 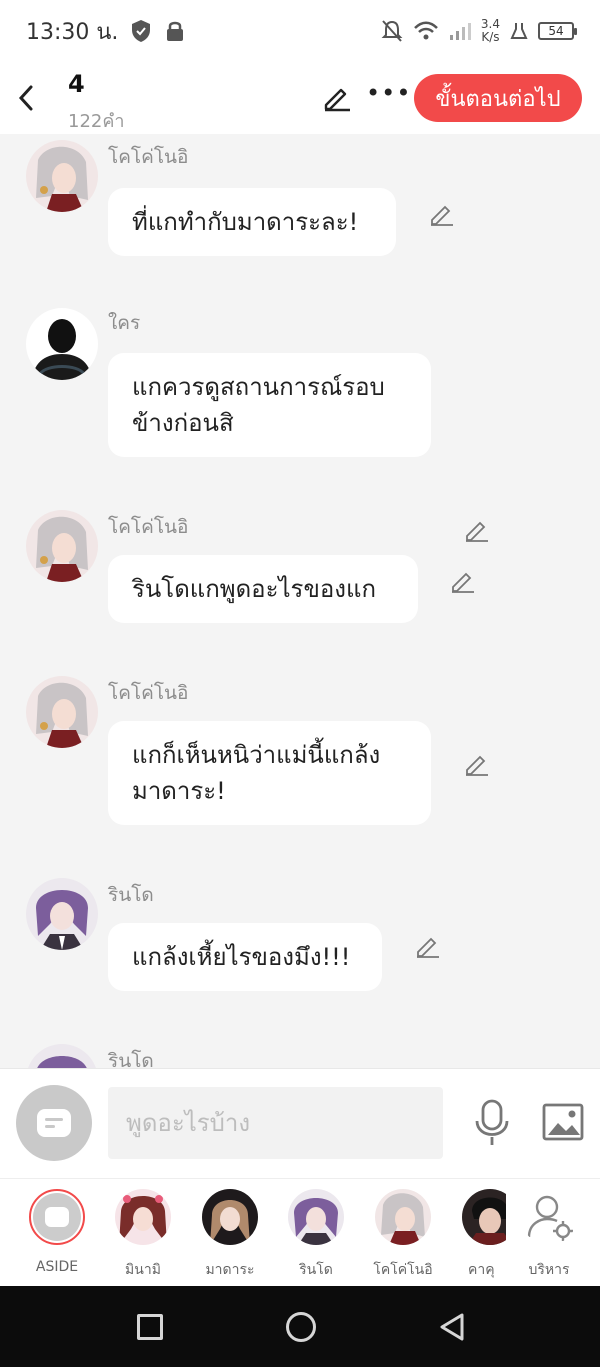 I want to click on word-count: 122คำ, so click(x=96, y=121).